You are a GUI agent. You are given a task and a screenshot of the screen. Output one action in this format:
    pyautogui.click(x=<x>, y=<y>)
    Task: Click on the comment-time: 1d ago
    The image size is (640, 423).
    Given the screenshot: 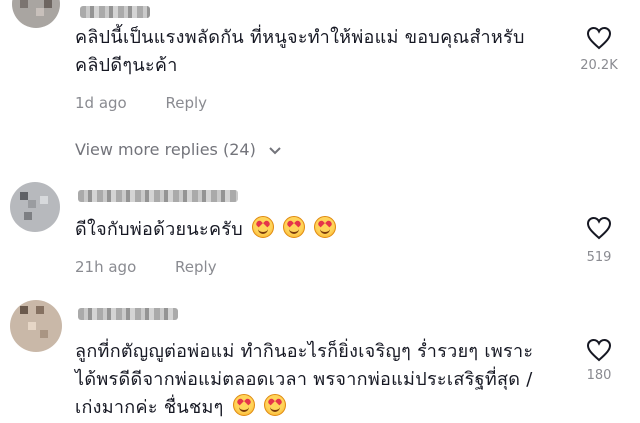 What is the action you would take?
    pyautogui.click(x=101, y=103)
    